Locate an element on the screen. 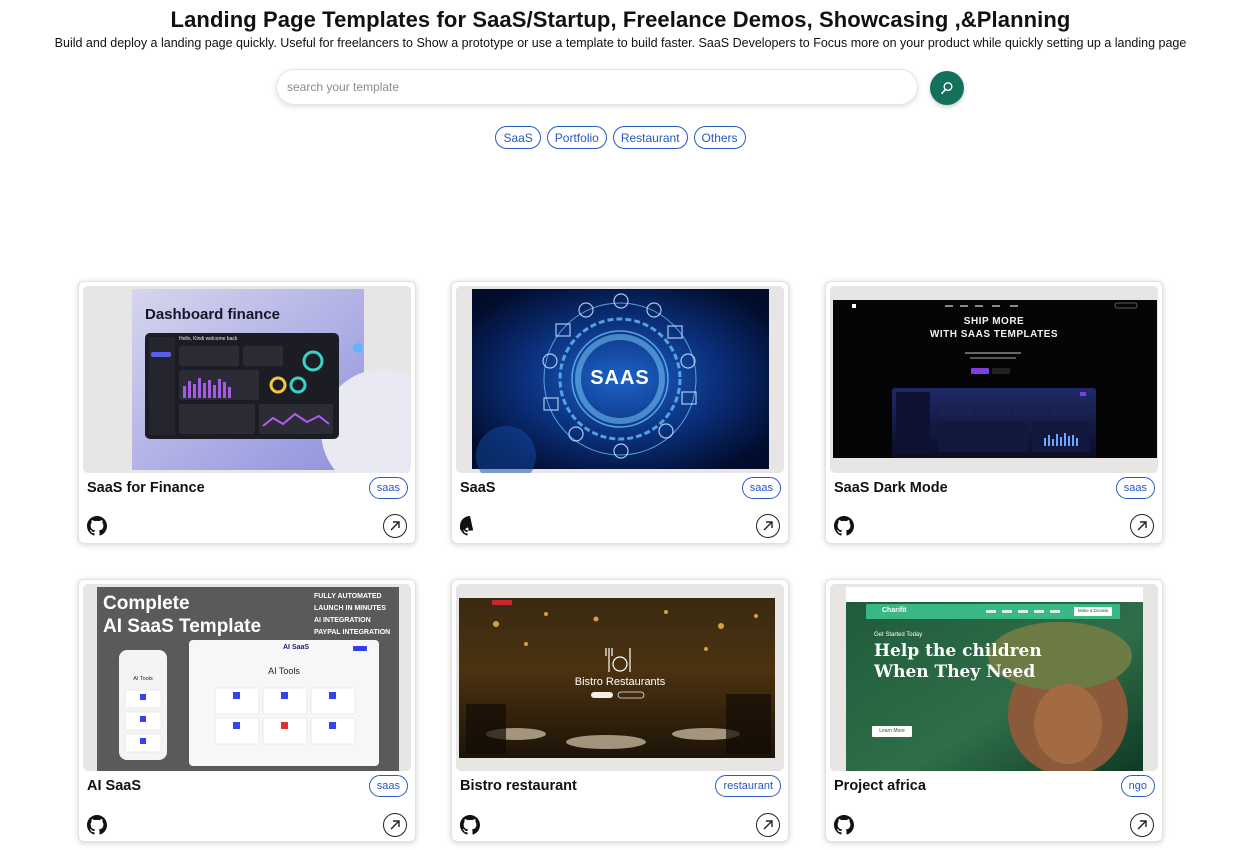 The width and height of the screenshot is (1253, 850). filter-saas: SaaS is located at coordinates (518, 137).